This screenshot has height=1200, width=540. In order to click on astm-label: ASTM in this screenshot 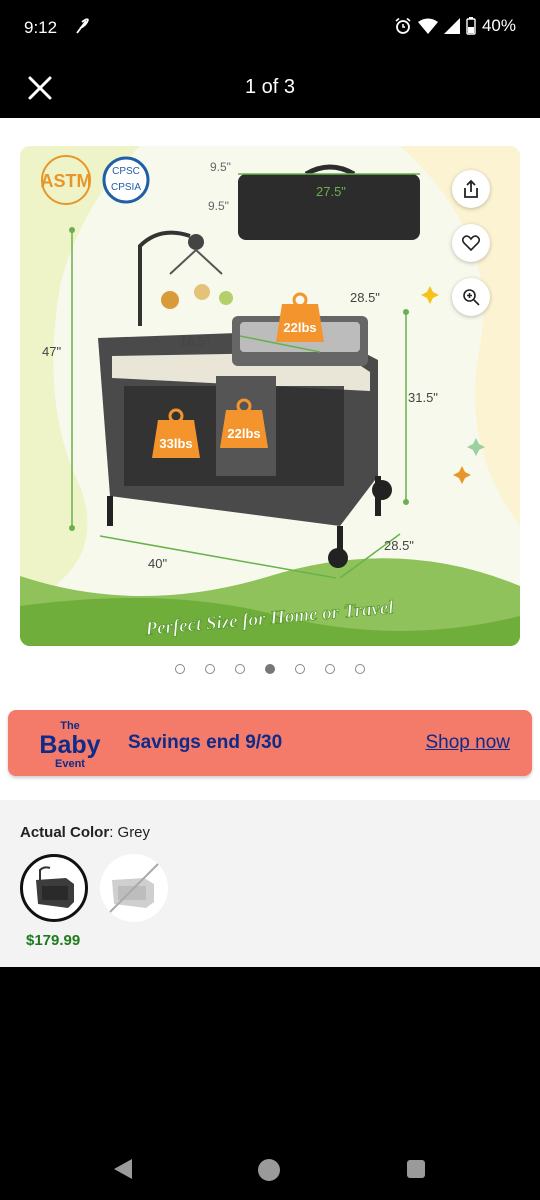, I will do `click(66, 181)`.